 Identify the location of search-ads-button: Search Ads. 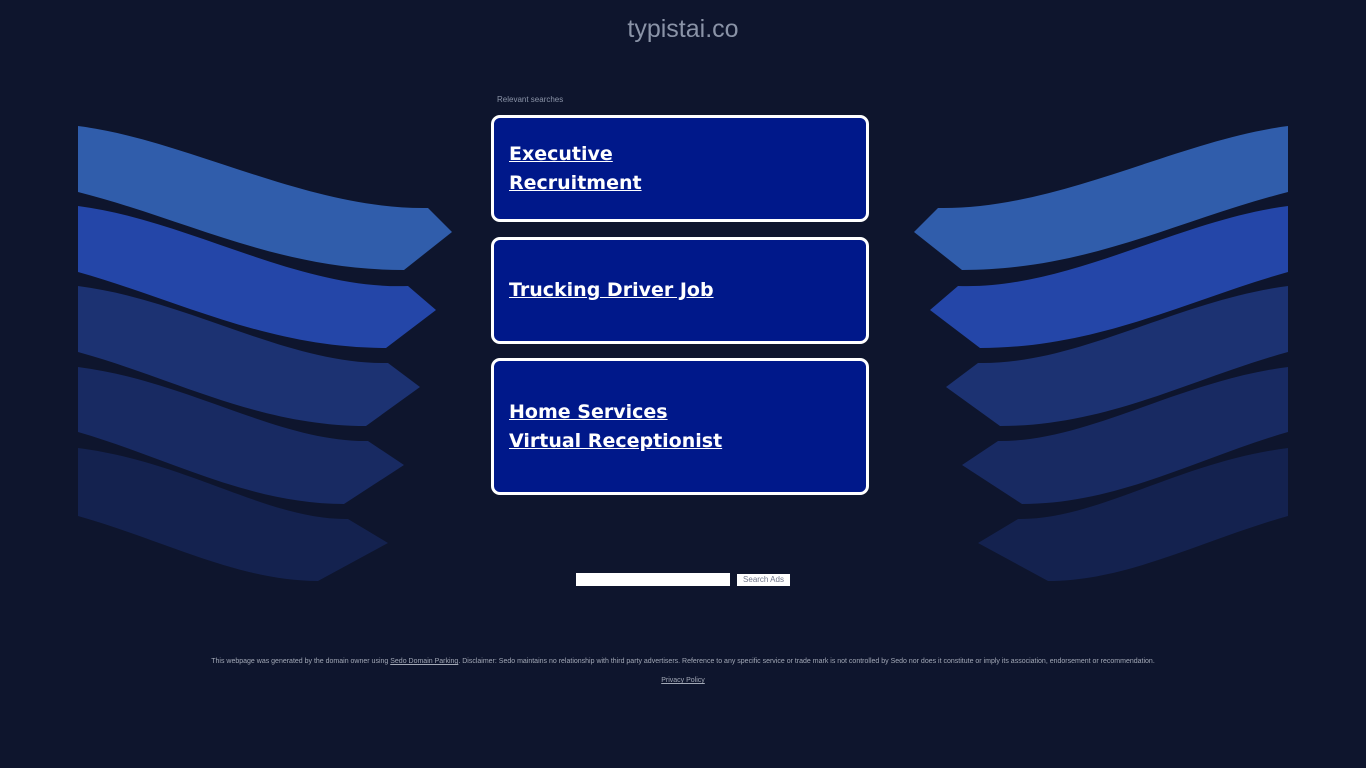
(763, 580).